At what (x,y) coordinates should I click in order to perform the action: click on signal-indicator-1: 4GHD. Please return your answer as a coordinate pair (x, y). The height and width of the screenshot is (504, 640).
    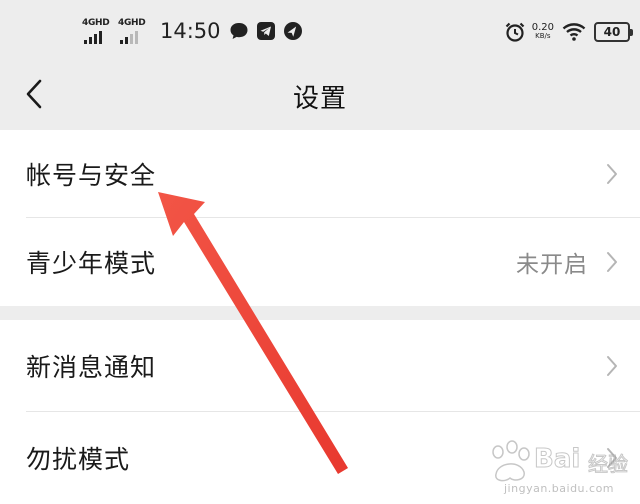
    Looking at the image, I should click on (97, 31).